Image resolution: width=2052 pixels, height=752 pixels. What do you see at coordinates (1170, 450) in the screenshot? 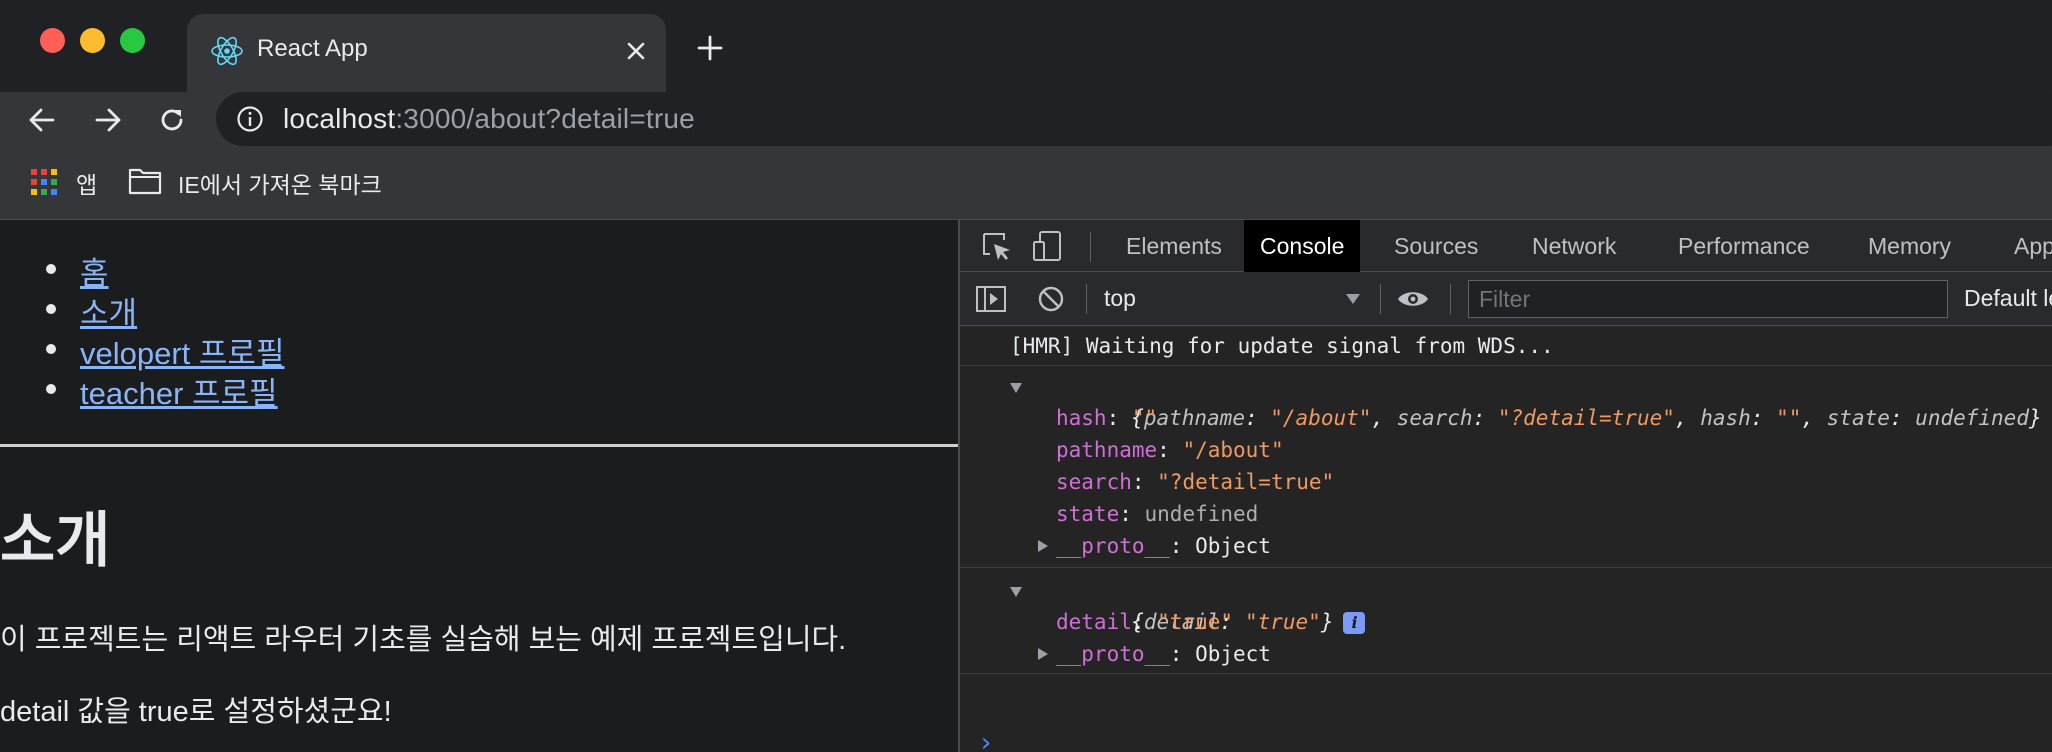
I see `object-property: pathname: "/about"` at bounding box center [1170, 450].